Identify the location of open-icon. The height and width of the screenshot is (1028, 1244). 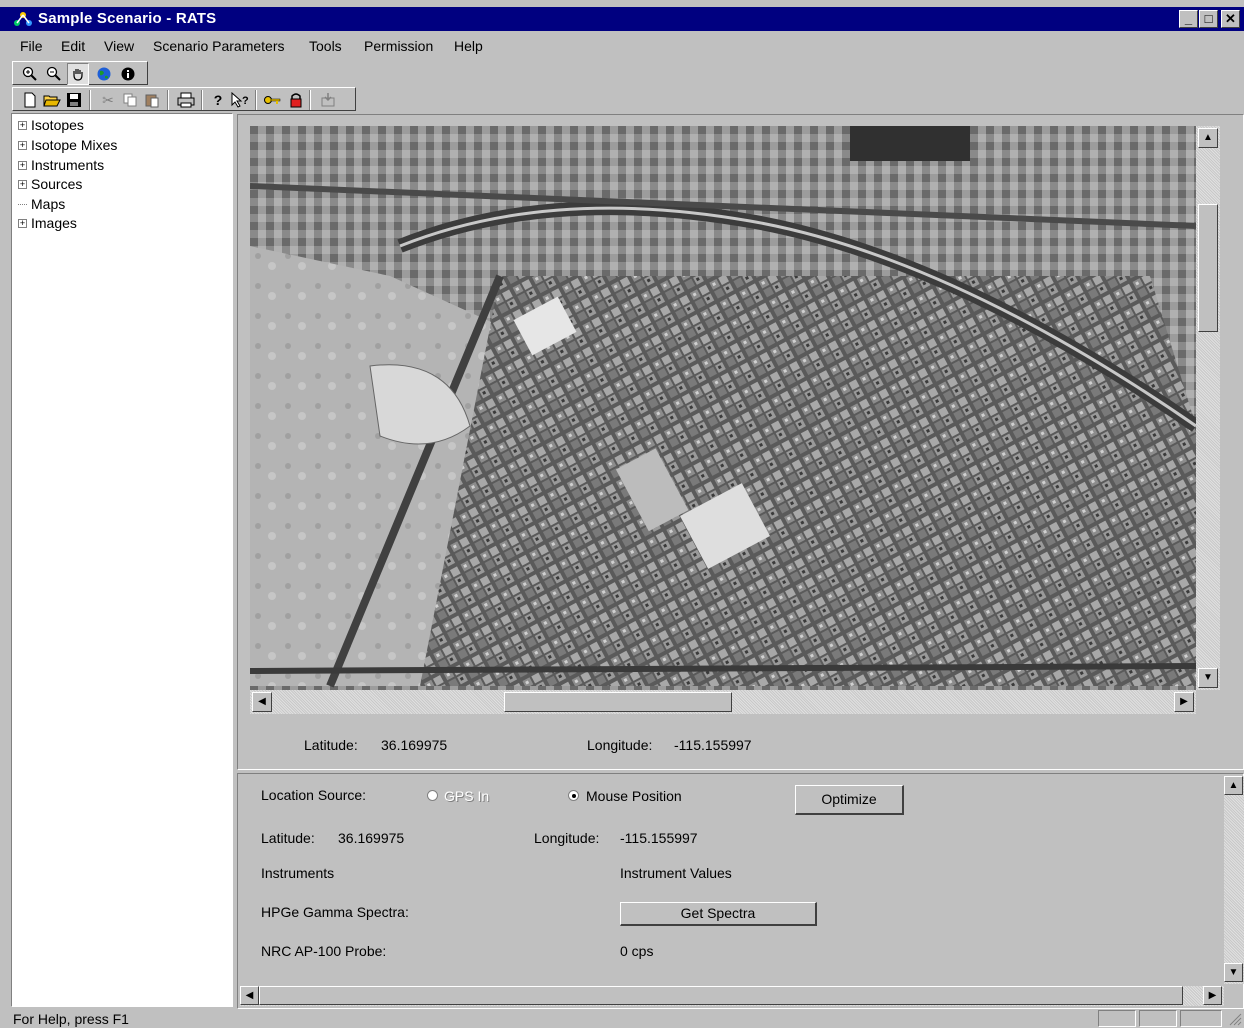
(52, 100).